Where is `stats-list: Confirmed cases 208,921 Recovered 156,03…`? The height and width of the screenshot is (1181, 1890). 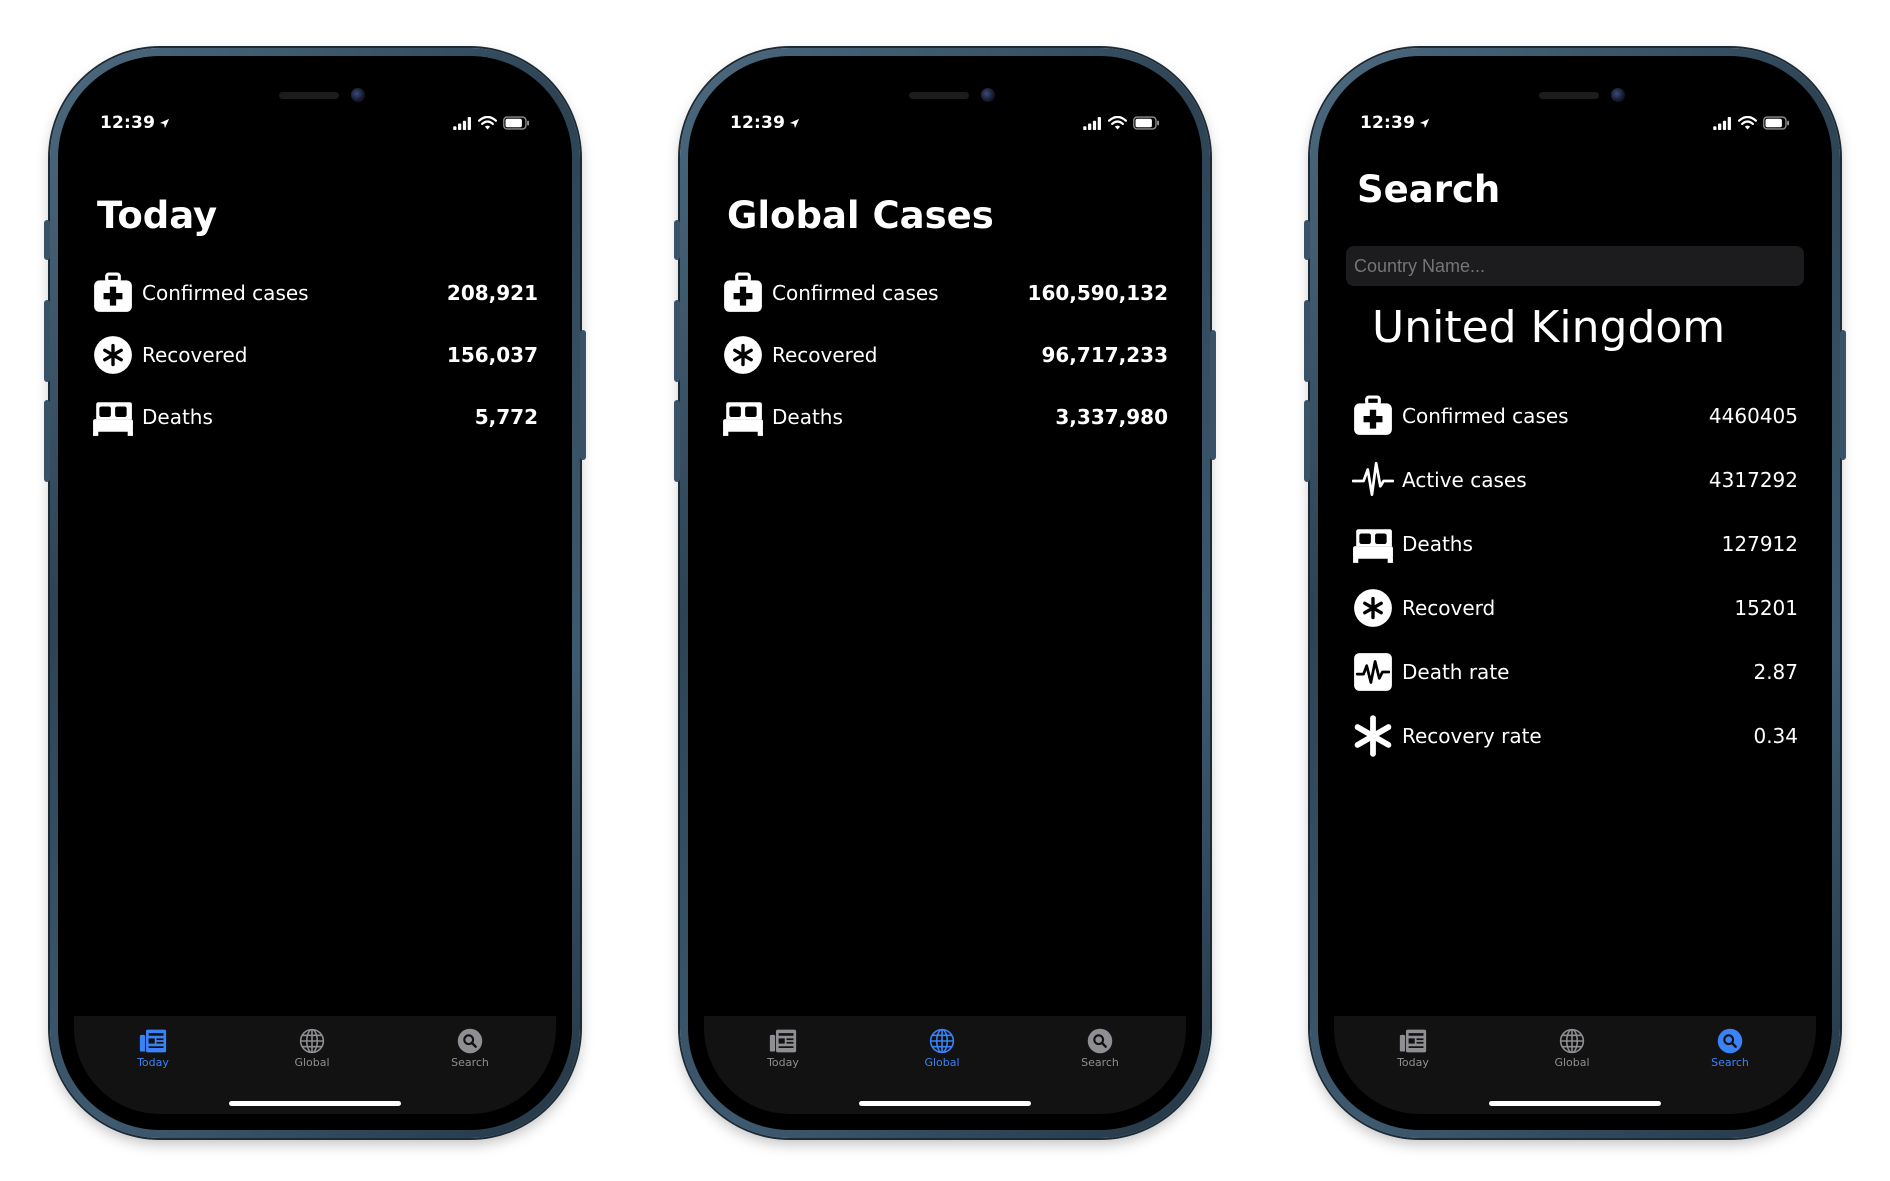
stats-list: Confirmed cases 208,921 Recovered 156,03… is located at coordinates (315, 355).